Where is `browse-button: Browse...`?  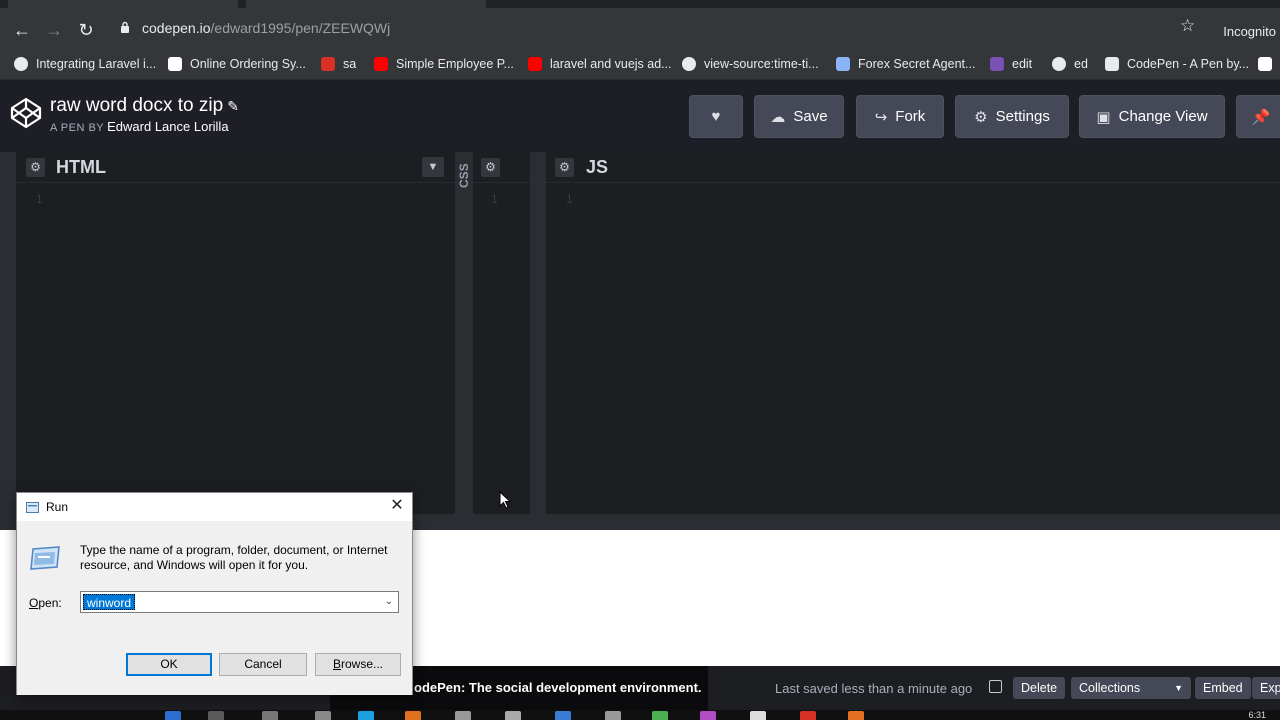
browse-button: Browse... is located at coordinates (358, 664).